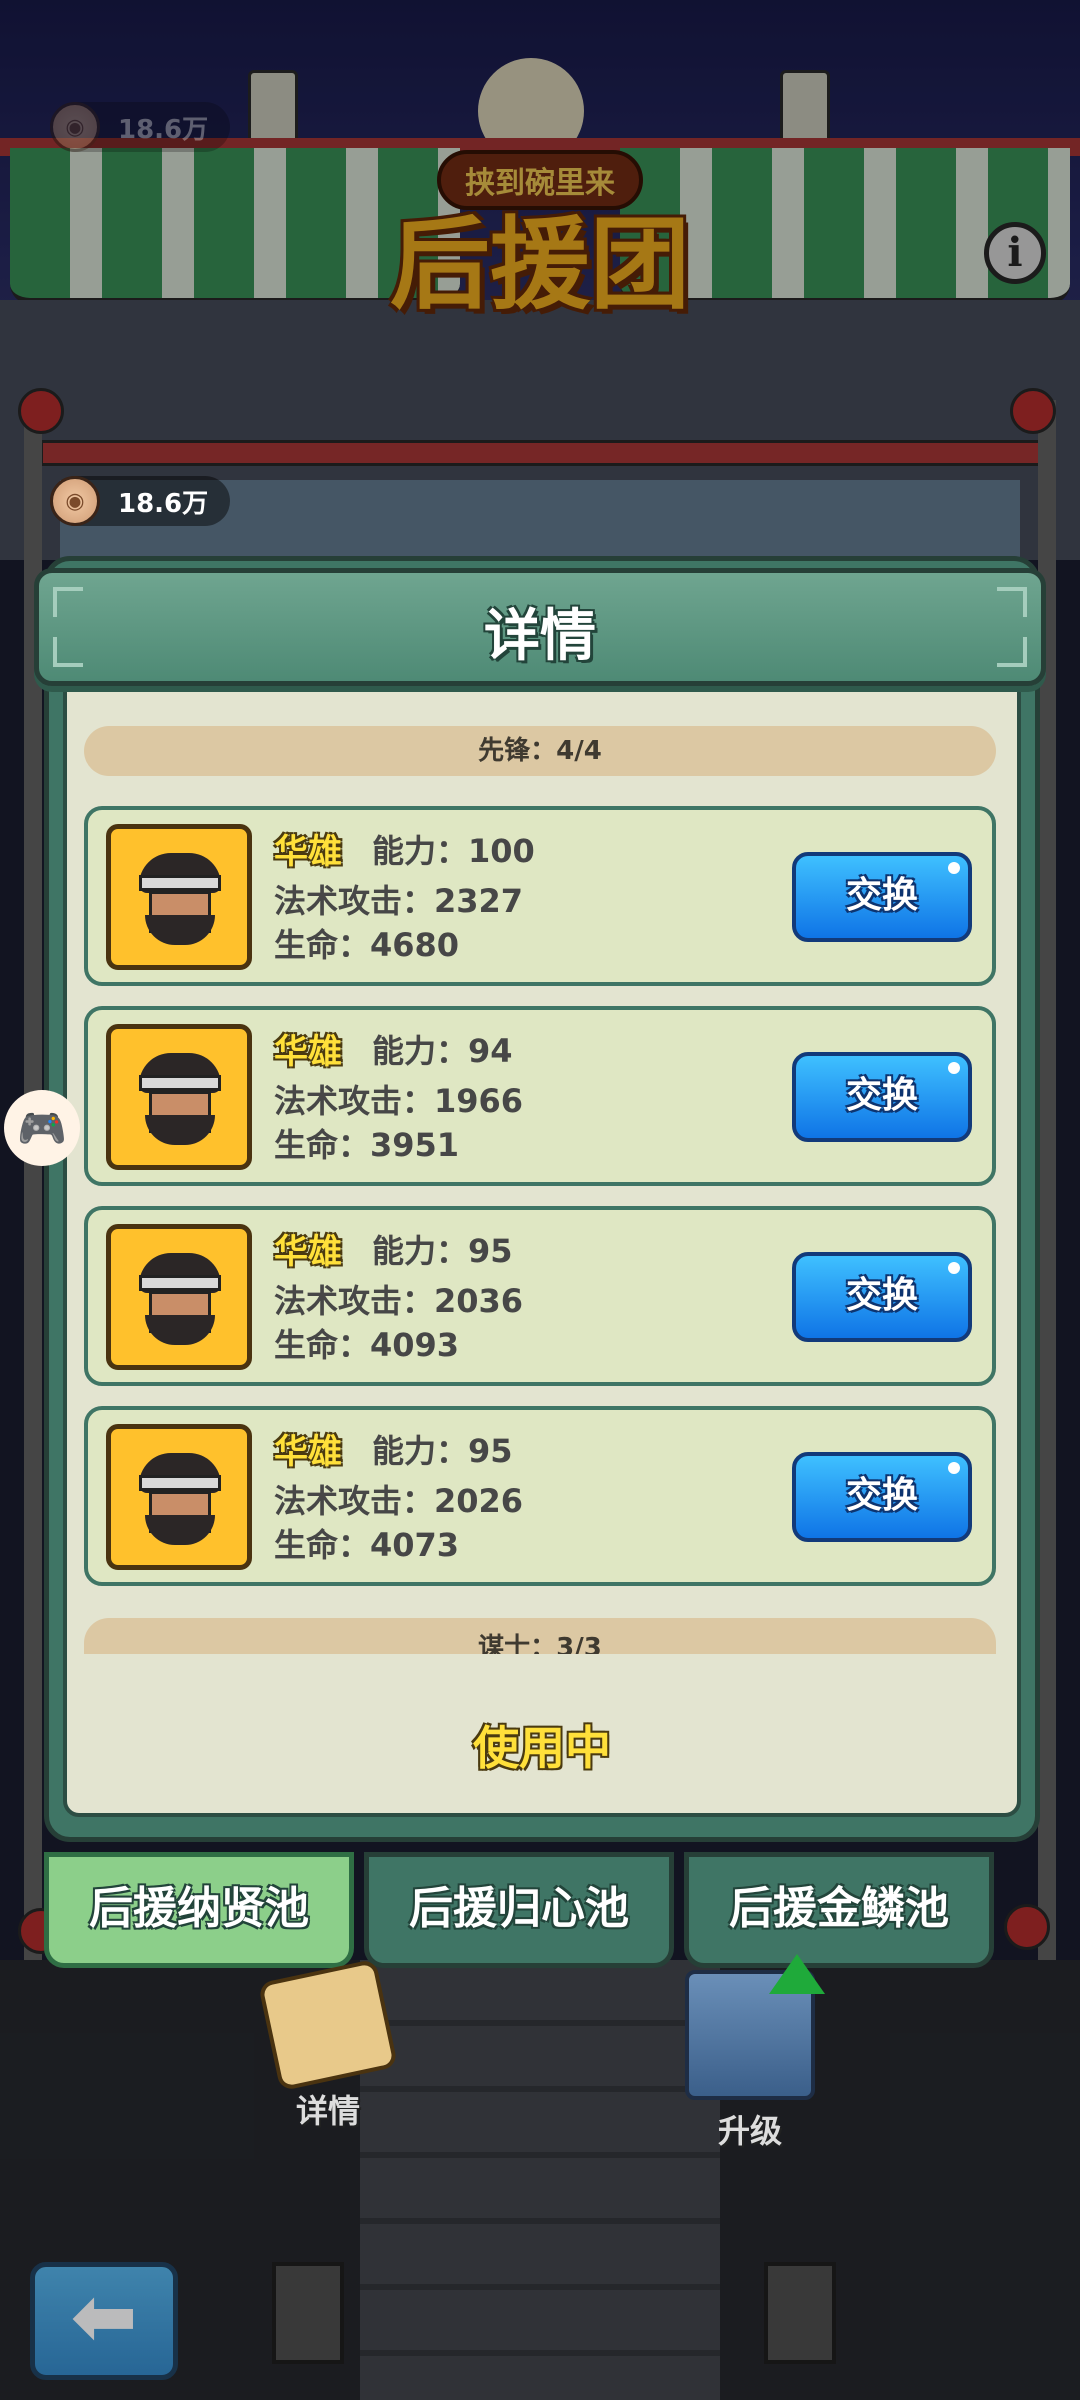 This screenshot has width=1080, height=2400. What do you see at coordinates (540, 1636) in the screenshot?
I see `section-header-strategist: 谋士：3/3` at bounding box center [540, 1636].